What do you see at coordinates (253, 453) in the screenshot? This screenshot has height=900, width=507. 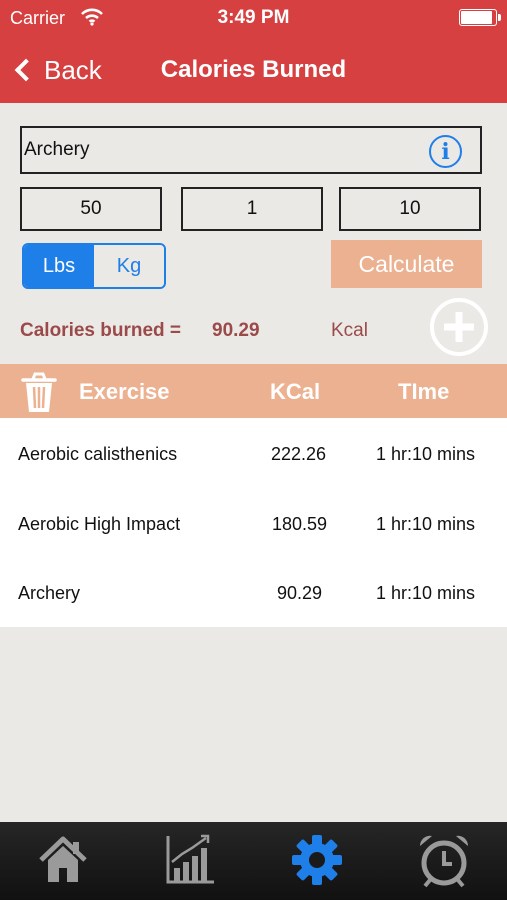 I see `table-row: Aerobic calisthenics 222.26 1 hr:10 mins` at bounding box center [253, 453].